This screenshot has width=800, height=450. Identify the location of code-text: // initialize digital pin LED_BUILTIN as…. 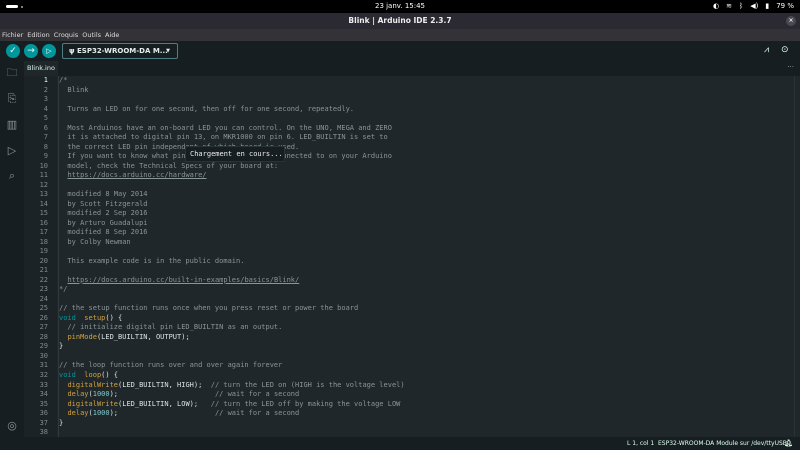
(165, 328).